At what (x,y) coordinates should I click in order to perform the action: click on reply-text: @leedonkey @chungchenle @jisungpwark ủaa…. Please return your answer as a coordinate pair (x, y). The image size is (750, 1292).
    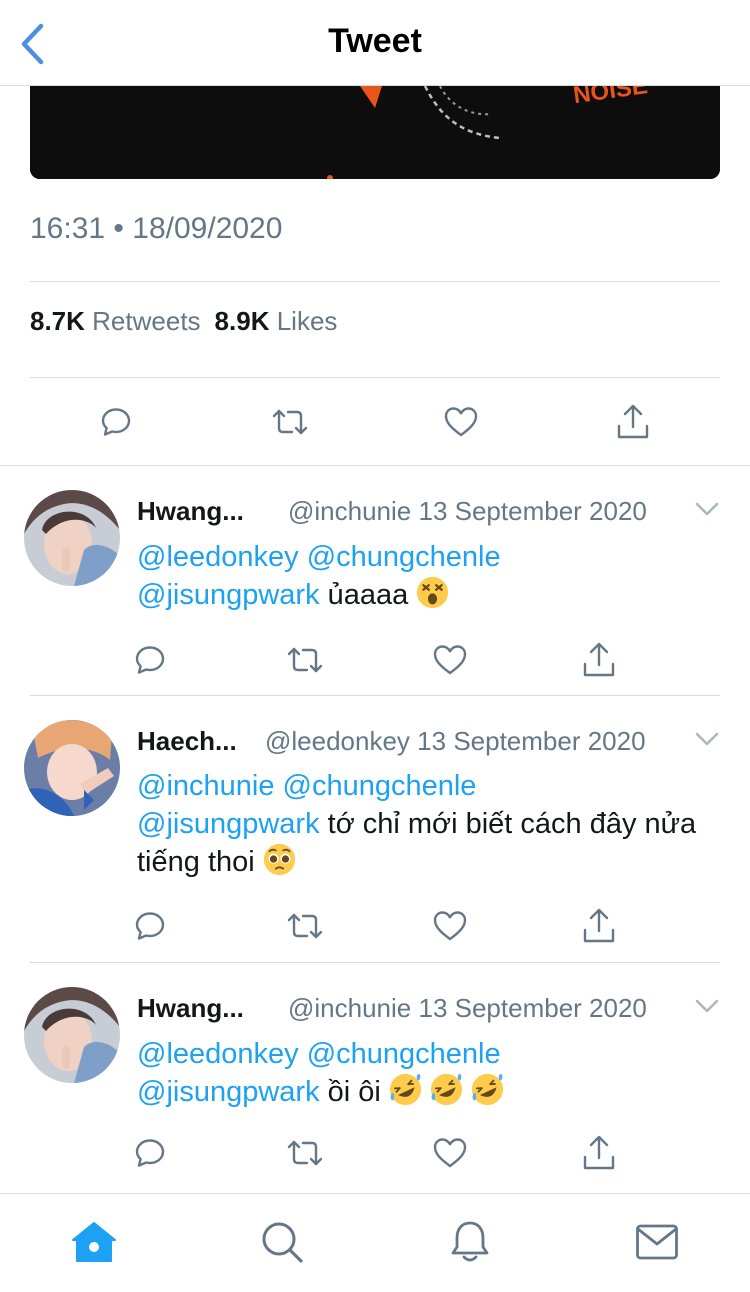
    Looking at the image, I should click on (422, 576).